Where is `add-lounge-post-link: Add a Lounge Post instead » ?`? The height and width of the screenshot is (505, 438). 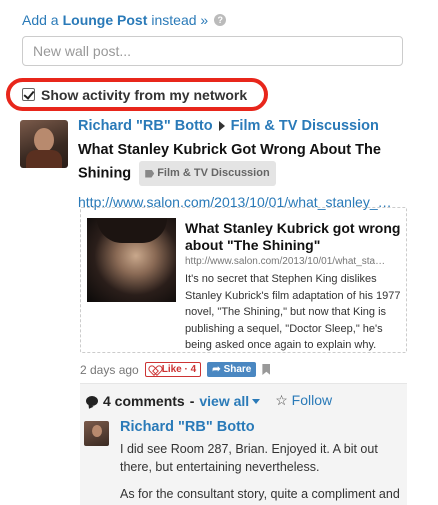
add-lounge-post-link: Add a Lounge Post instead » ? is located at coordinates (124, 20).